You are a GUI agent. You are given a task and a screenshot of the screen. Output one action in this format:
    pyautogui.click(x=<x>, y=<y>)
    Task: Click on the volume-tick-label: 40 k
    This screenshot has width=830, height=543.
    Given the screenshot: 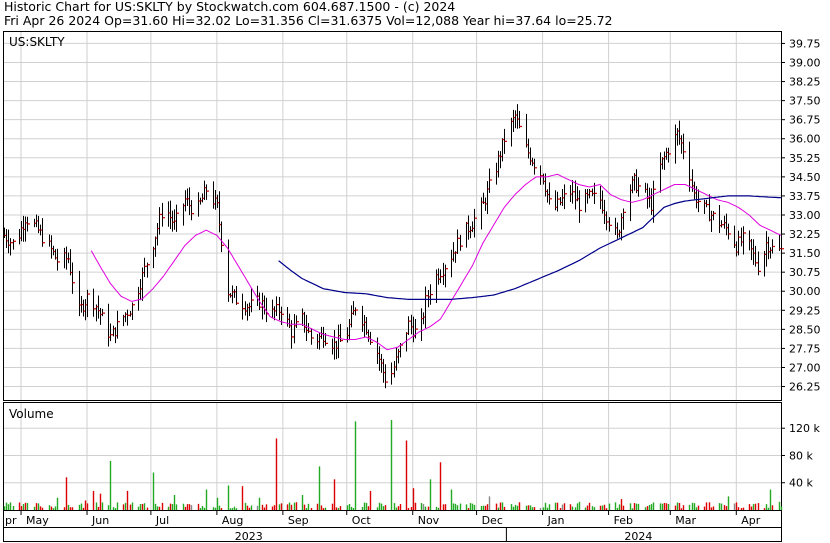 What is the action you would take?
    pyautogui.click(x=801, y=483)
    